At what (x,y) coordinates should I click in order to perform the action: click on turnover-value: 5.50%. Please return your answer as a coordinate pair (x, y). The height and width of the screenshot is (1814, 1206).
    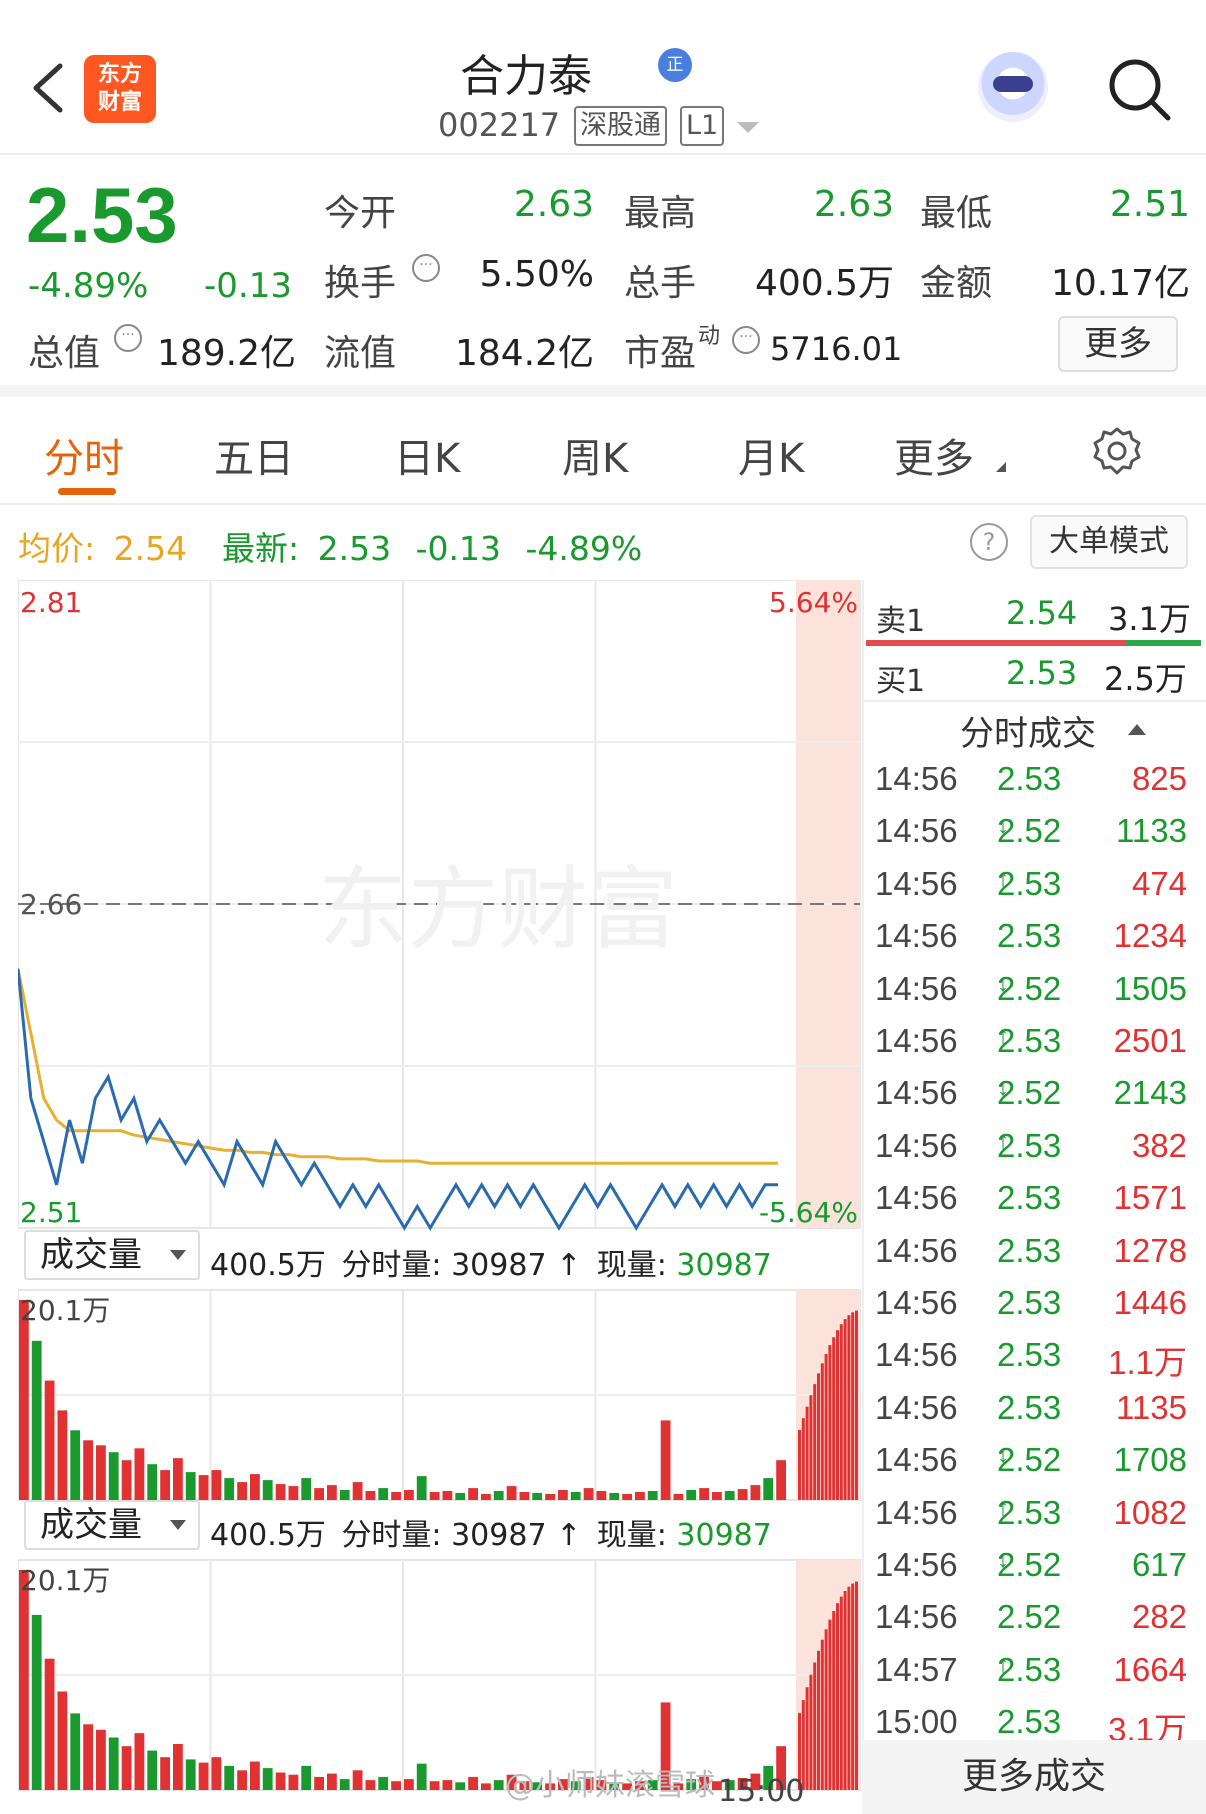
    Looking at the image, I should click on (536, 274).